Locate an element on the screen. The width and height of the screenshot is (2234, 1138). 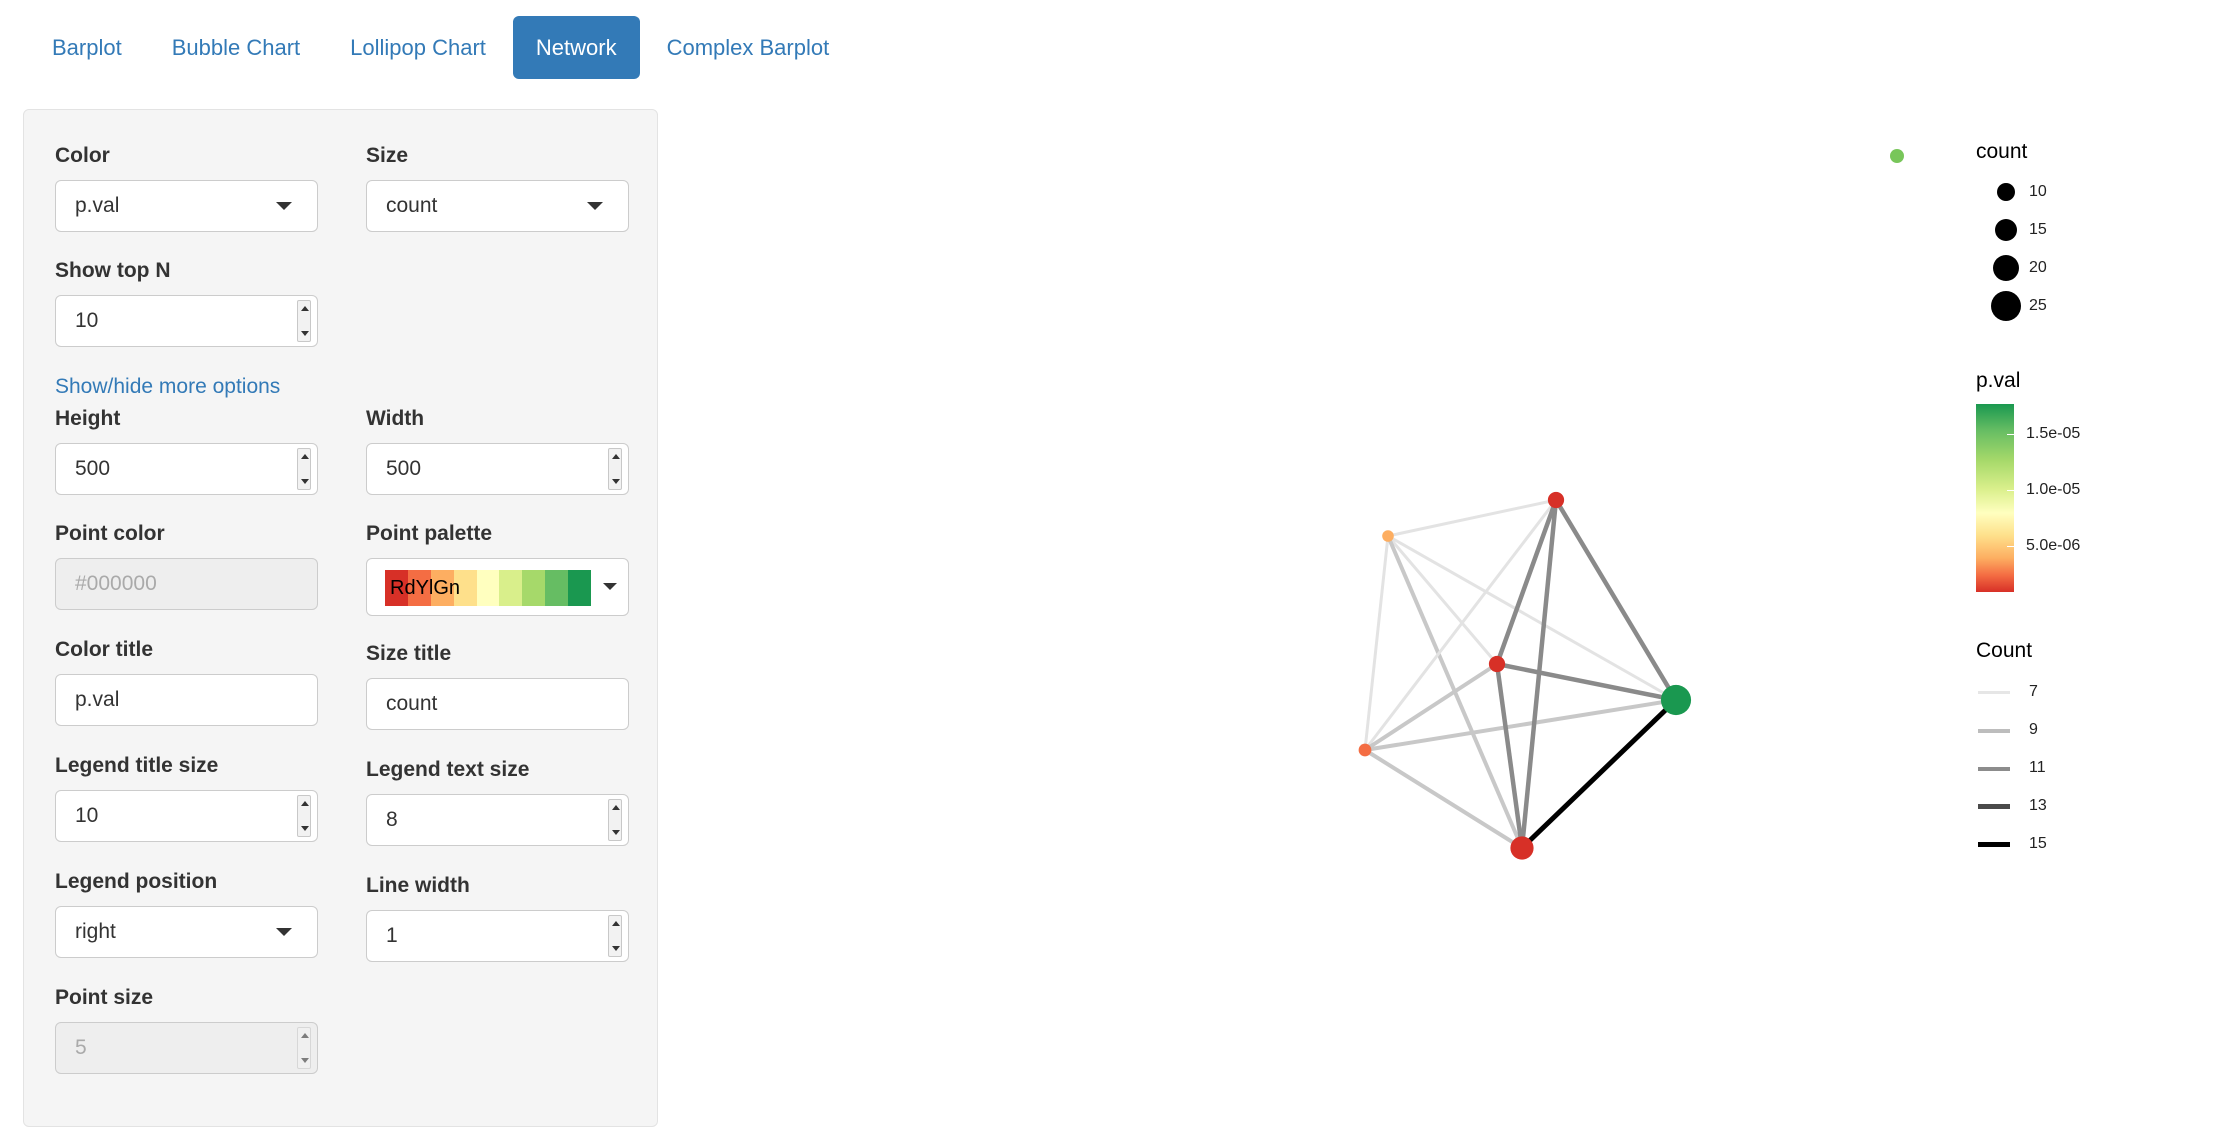
network-plot is located at coordinates (1525, 675).